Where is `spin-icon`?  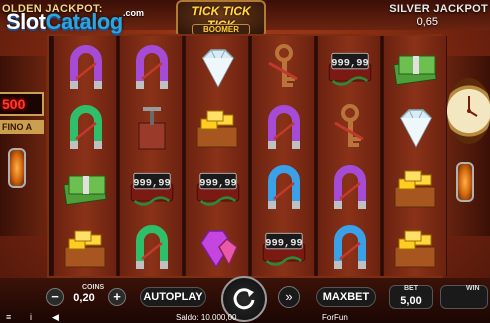 spin-icon is located at coordinates (244, 299).